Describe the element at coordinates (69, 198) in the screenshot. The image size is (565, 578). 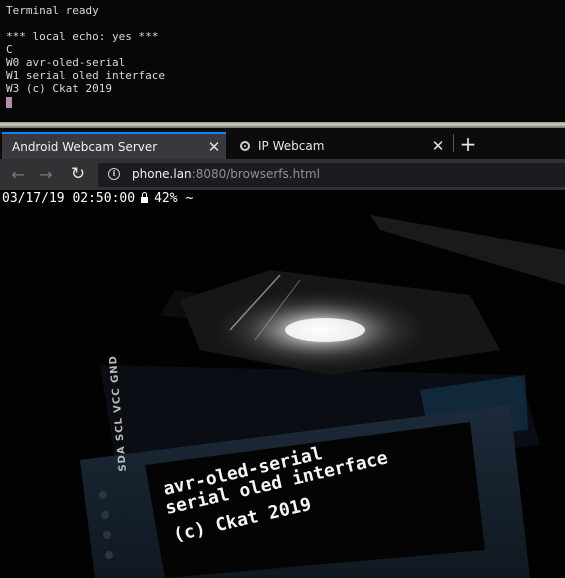
I see `timestamp: 03/17/19 02:50:00` at that location.